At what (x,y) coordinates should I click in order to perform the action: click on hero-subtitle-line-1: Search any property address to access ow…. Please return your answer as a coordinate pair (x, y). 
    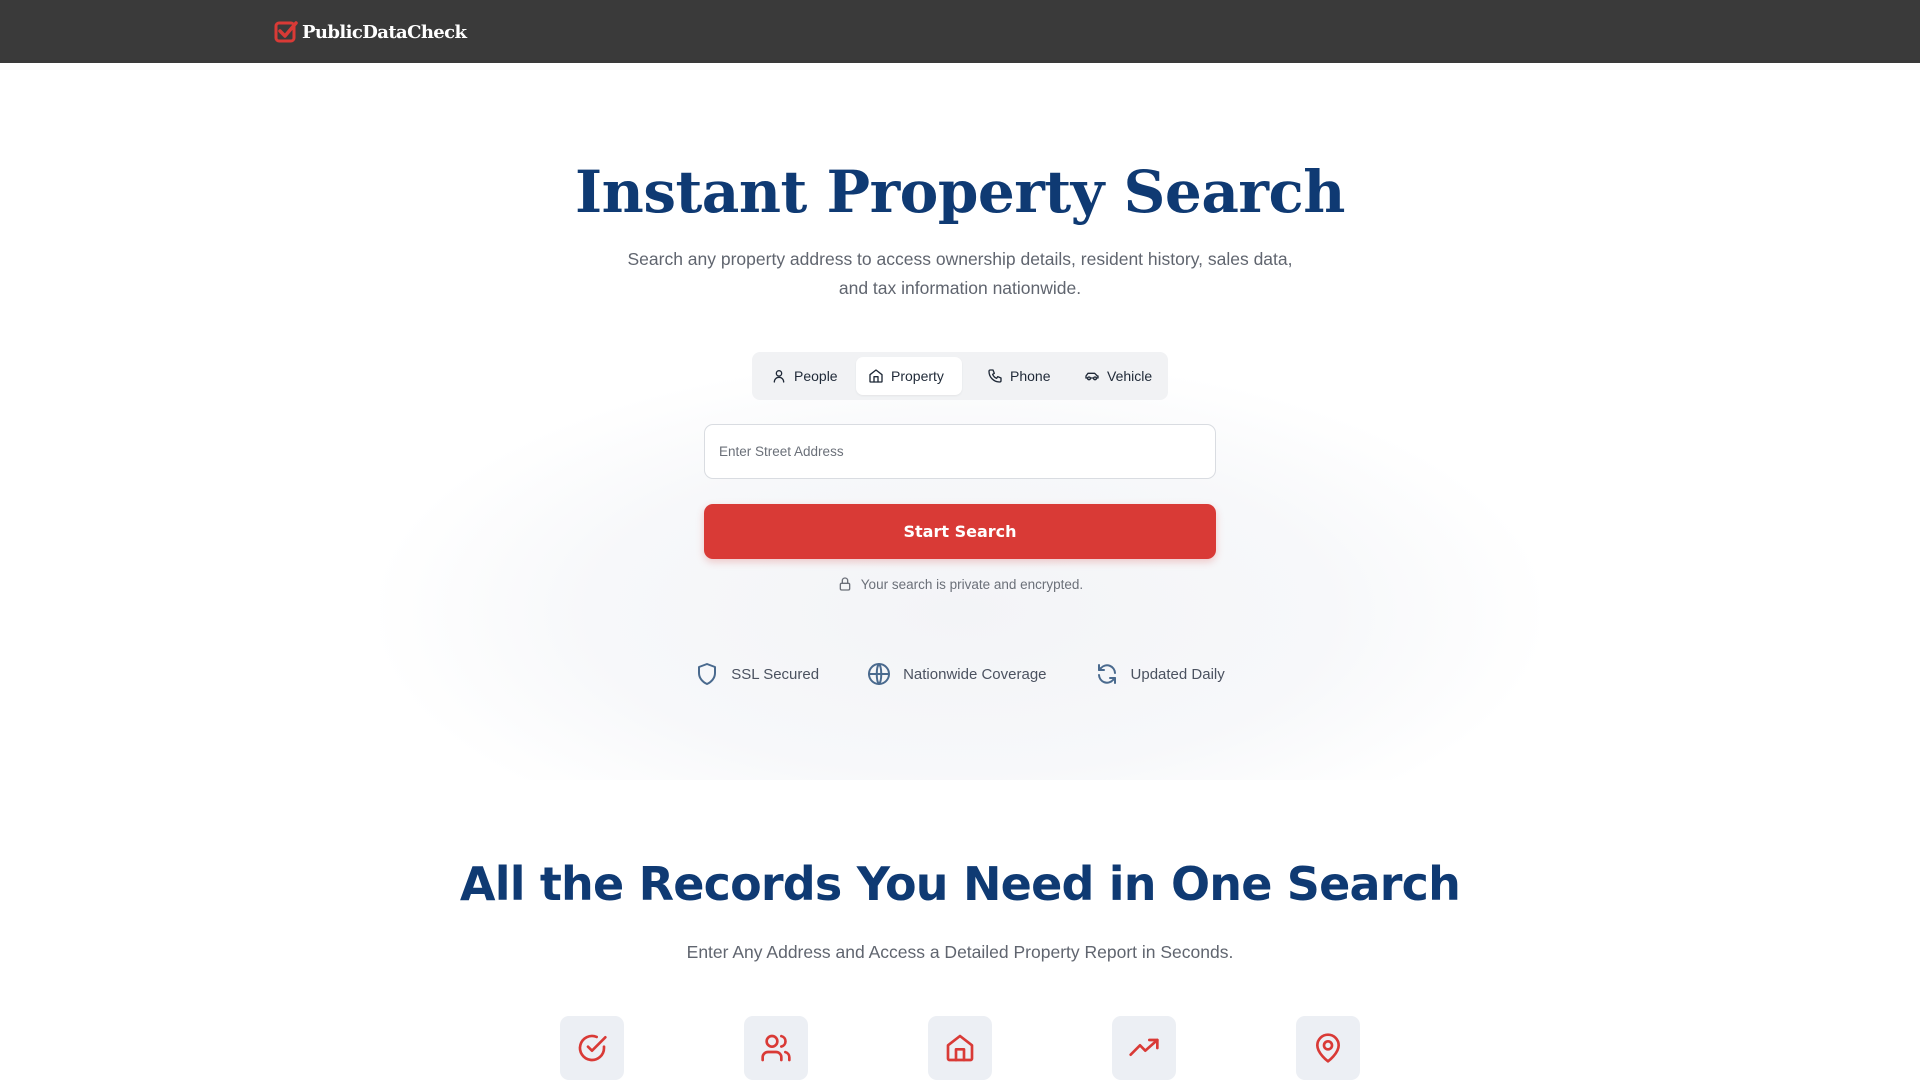
    Looking at the image, I should click on (960, 259).